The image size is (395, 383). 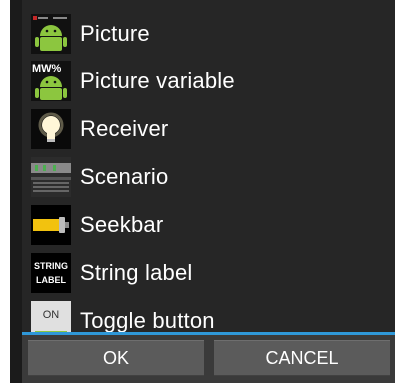 I want to click on toggle-on-icon: ON, so click(x=51, y=316).